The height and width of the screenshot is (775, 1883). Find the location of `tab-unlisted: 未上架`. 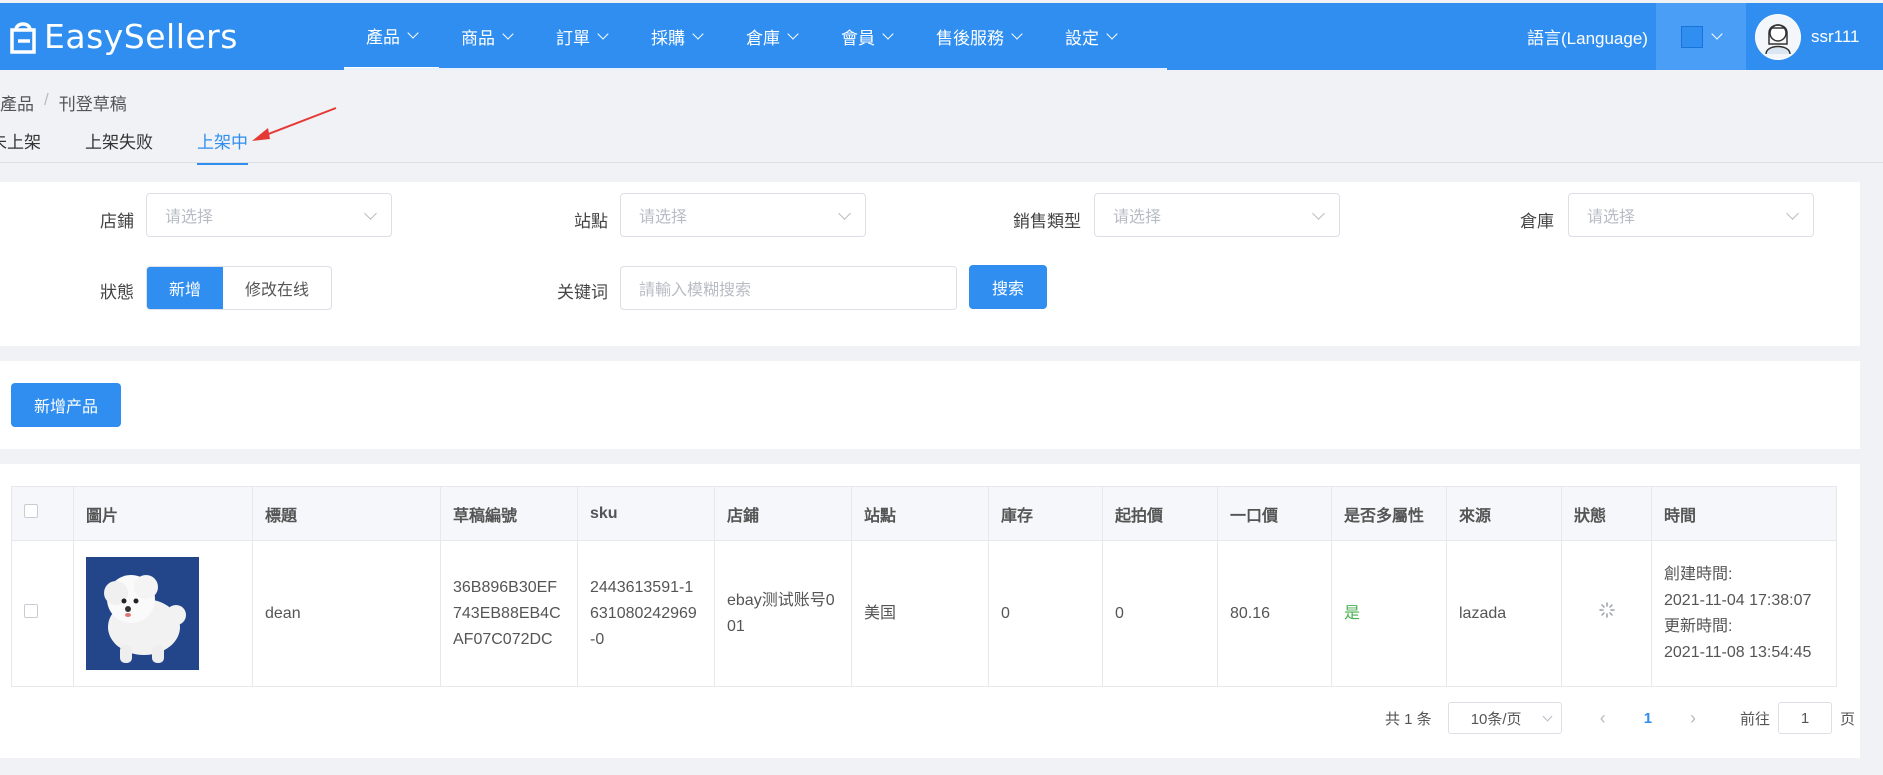

tab-unlisted: 未上架 is located at coordinates (20, 146).